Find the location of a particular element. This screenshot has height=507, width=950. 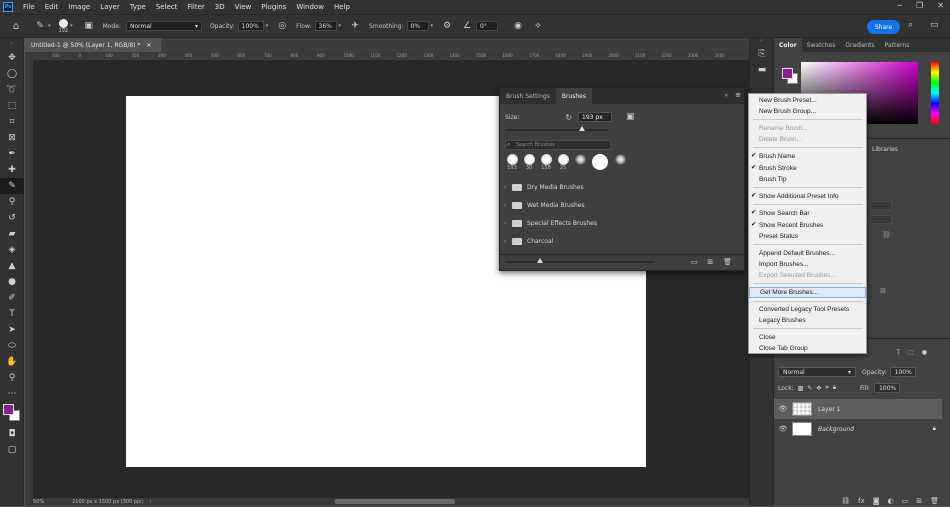

dodge-tool-icon: ● is located at coordinates (12, 282).